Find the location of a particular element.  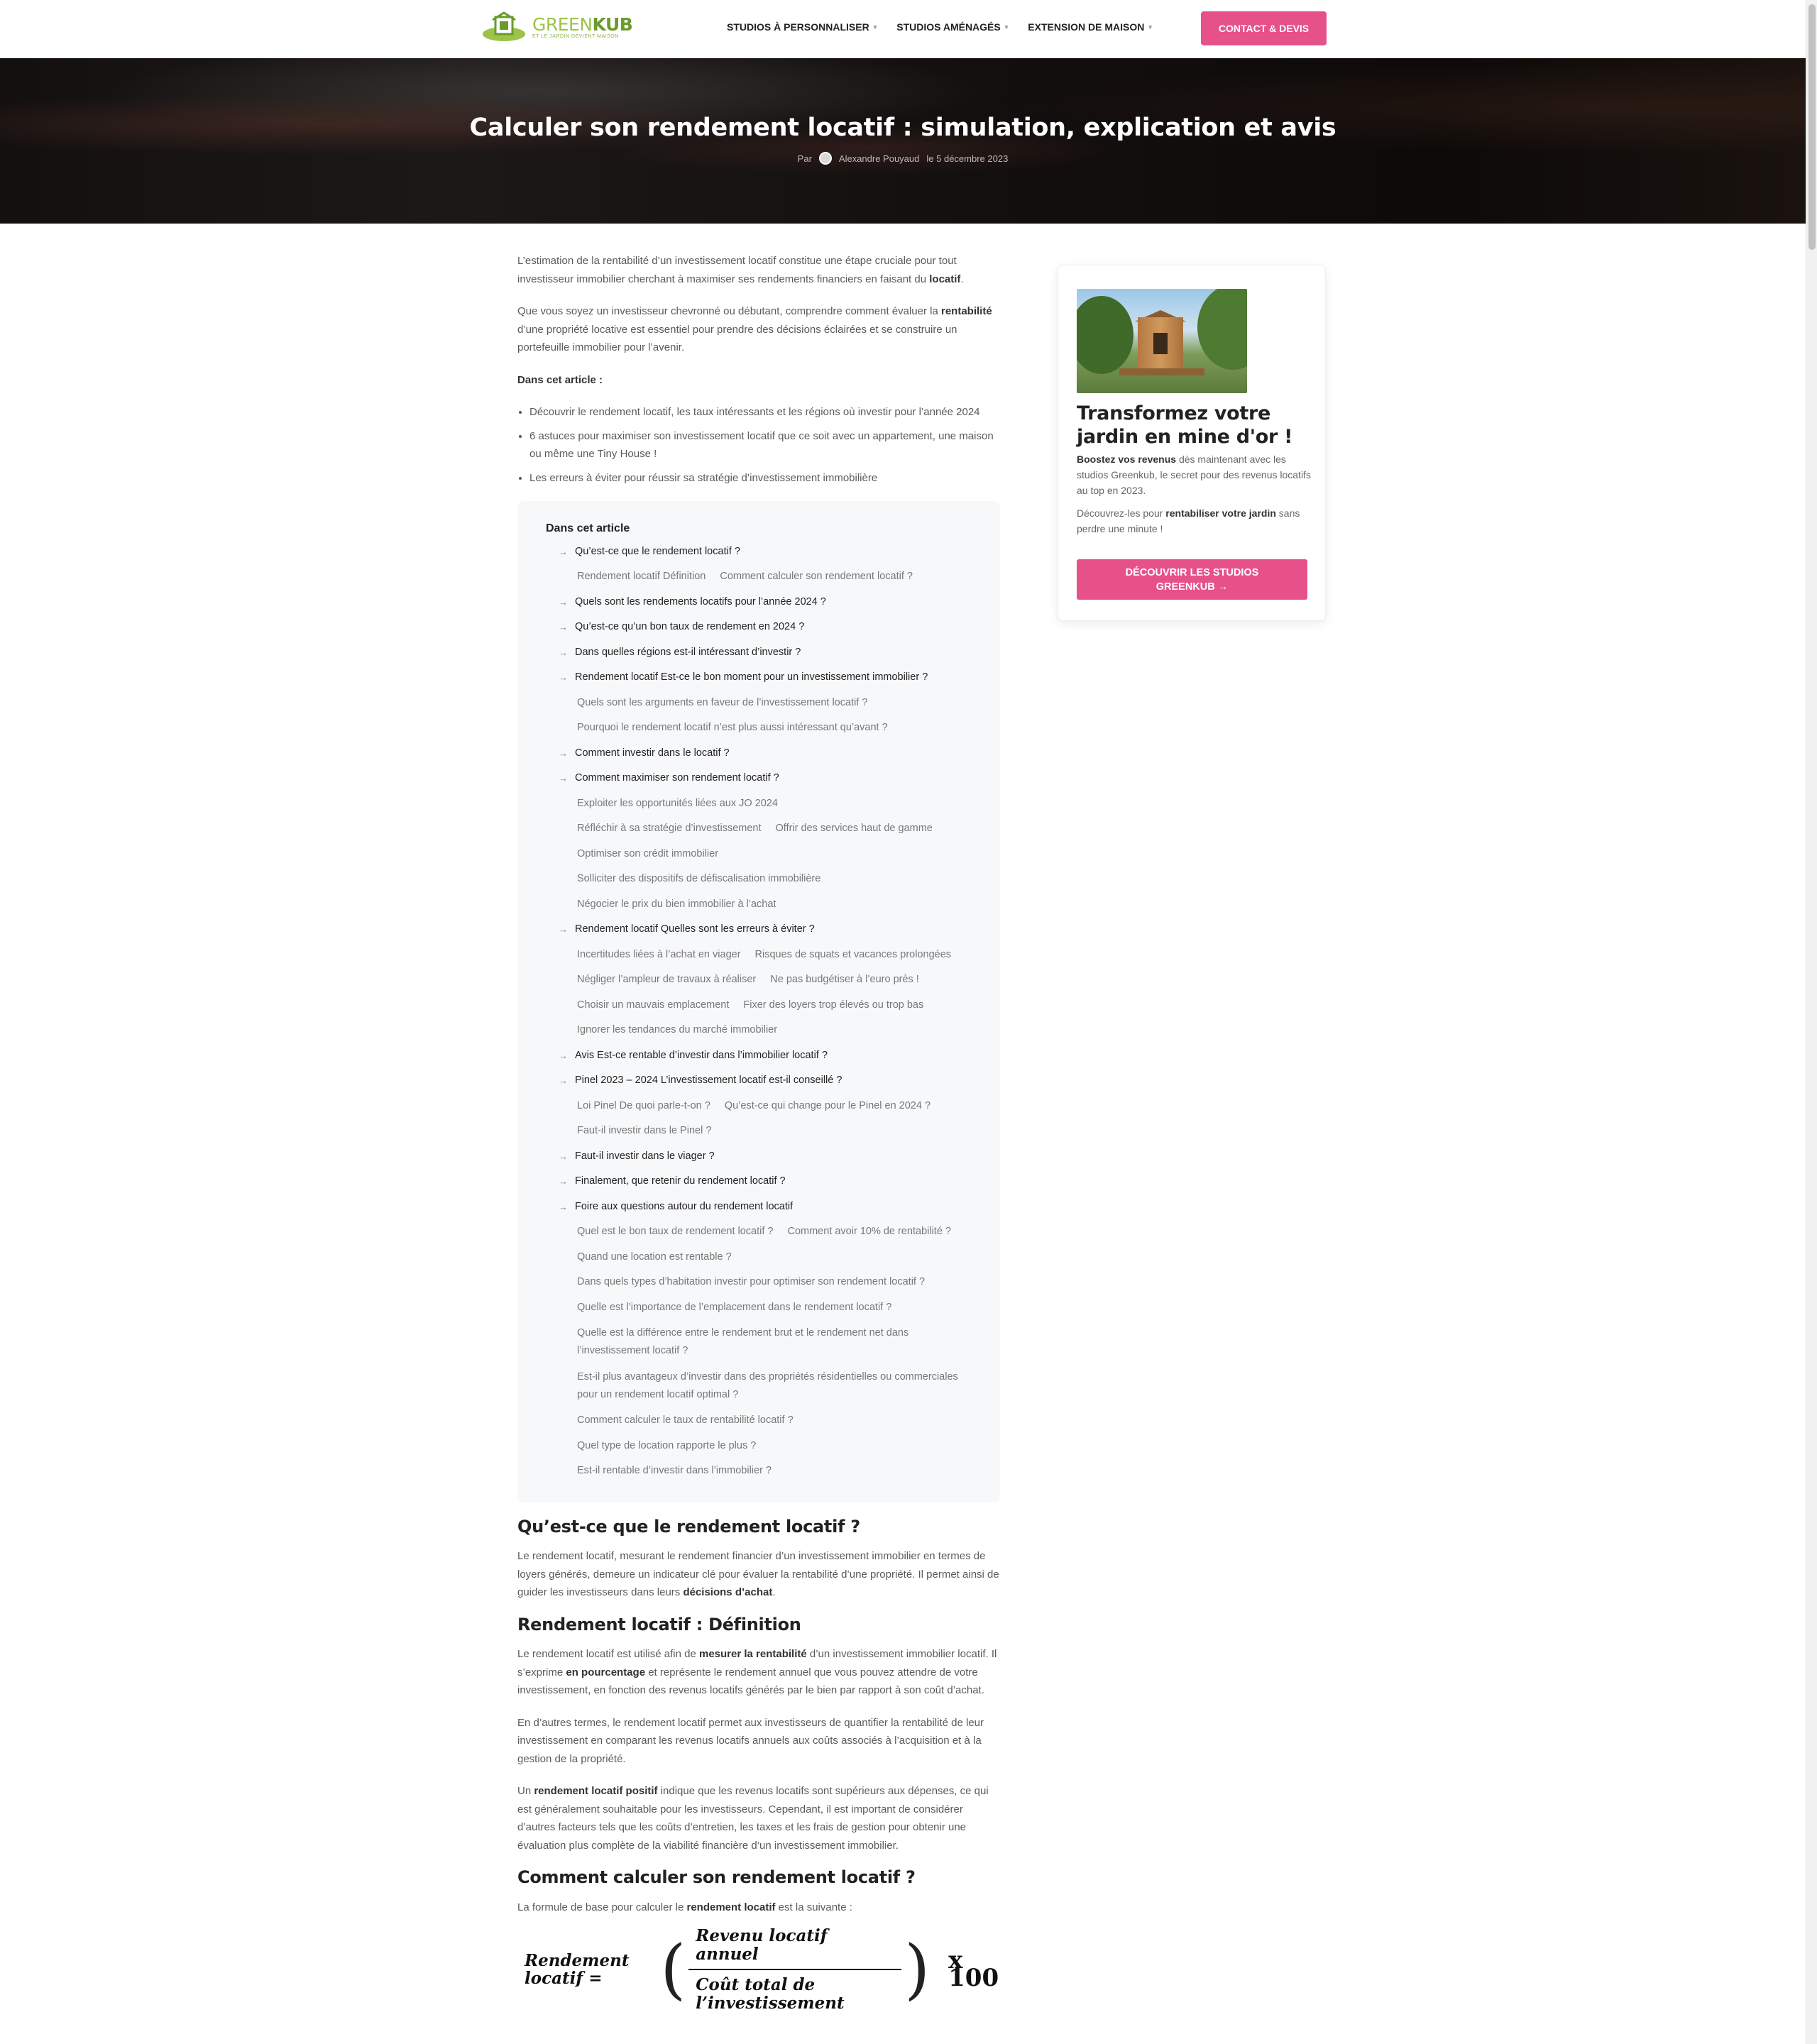

toc-item: → Comment investir dans le locatif ? is located at coordinates (759, 753).